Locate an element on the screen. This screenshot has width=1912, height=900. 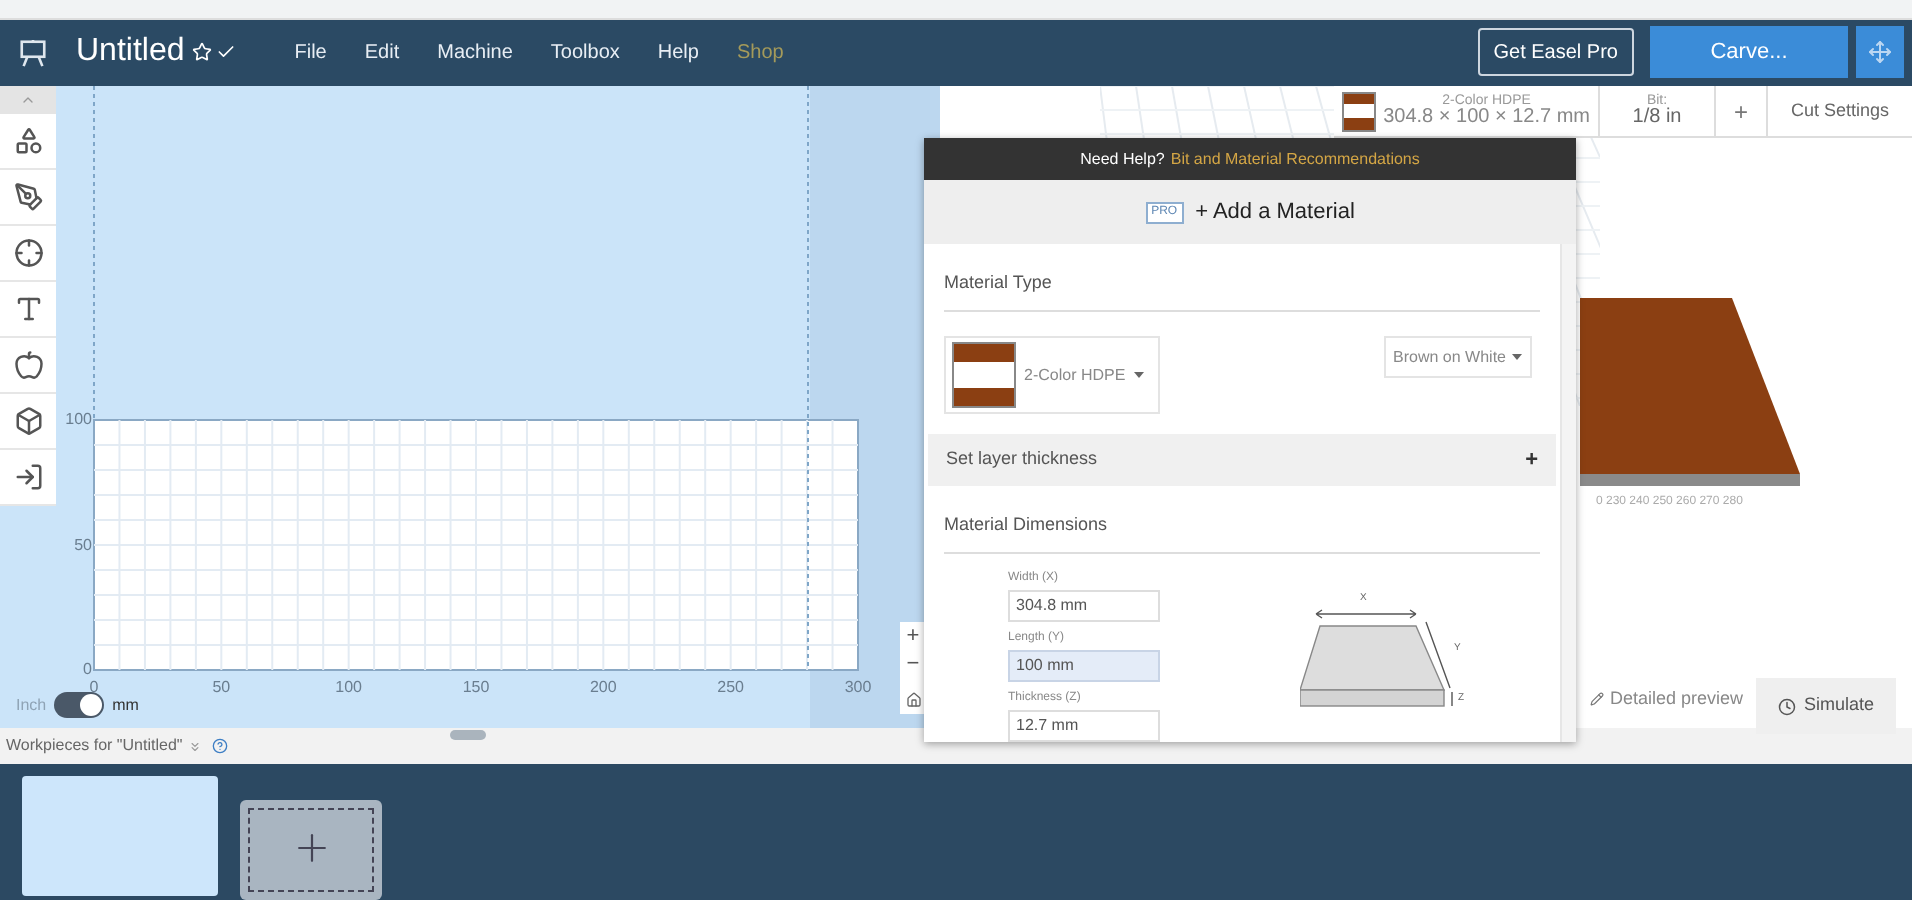
scroll-handle is located at coordinates (468, 735).